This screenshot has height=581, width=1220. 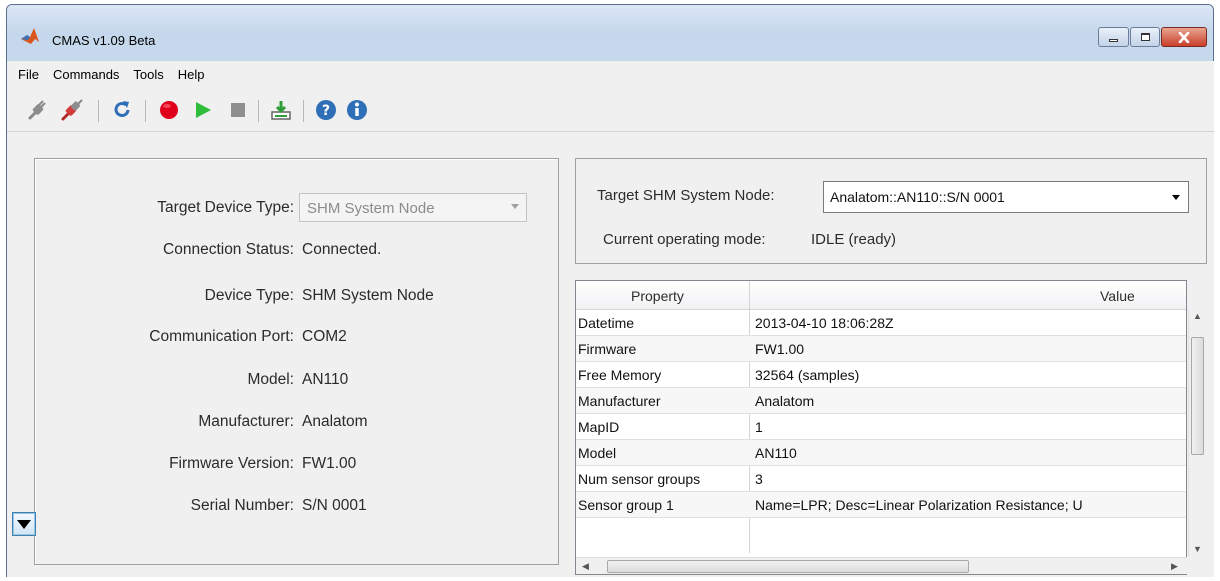 I want to click on play-button, so click(x=203, y=110).